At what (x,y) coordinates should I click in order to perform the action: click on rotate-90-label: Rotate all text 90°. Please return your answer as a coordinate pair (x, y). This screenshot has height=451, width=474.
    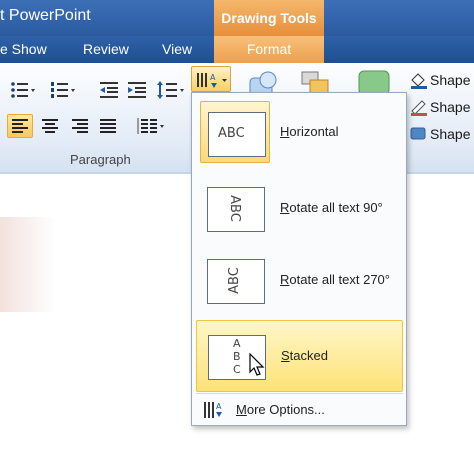
    Looking at the image, I should click on (331, 207).